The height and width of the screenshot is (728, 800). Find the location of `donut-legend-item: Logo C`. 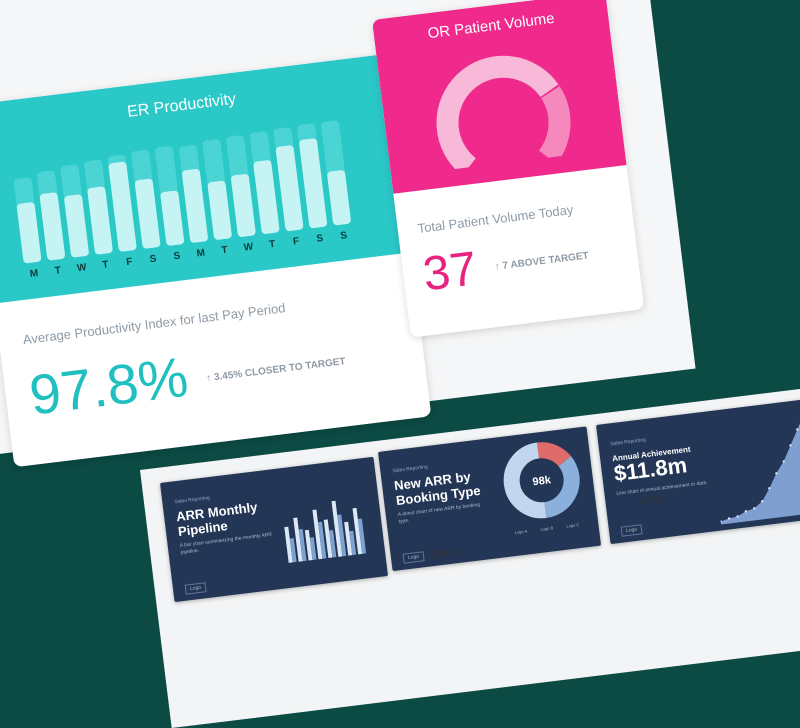

donut-legend-item: Logo C is located at coordinates (573, 525).